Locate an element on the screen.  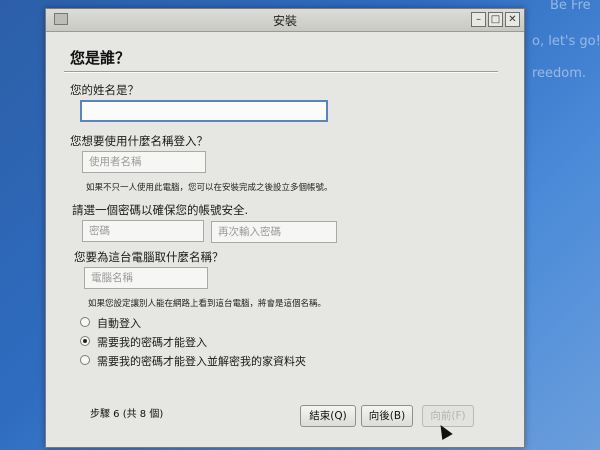
step-indicator: 步驟 6 (共 8 個) is located at coordinates (127, 414).